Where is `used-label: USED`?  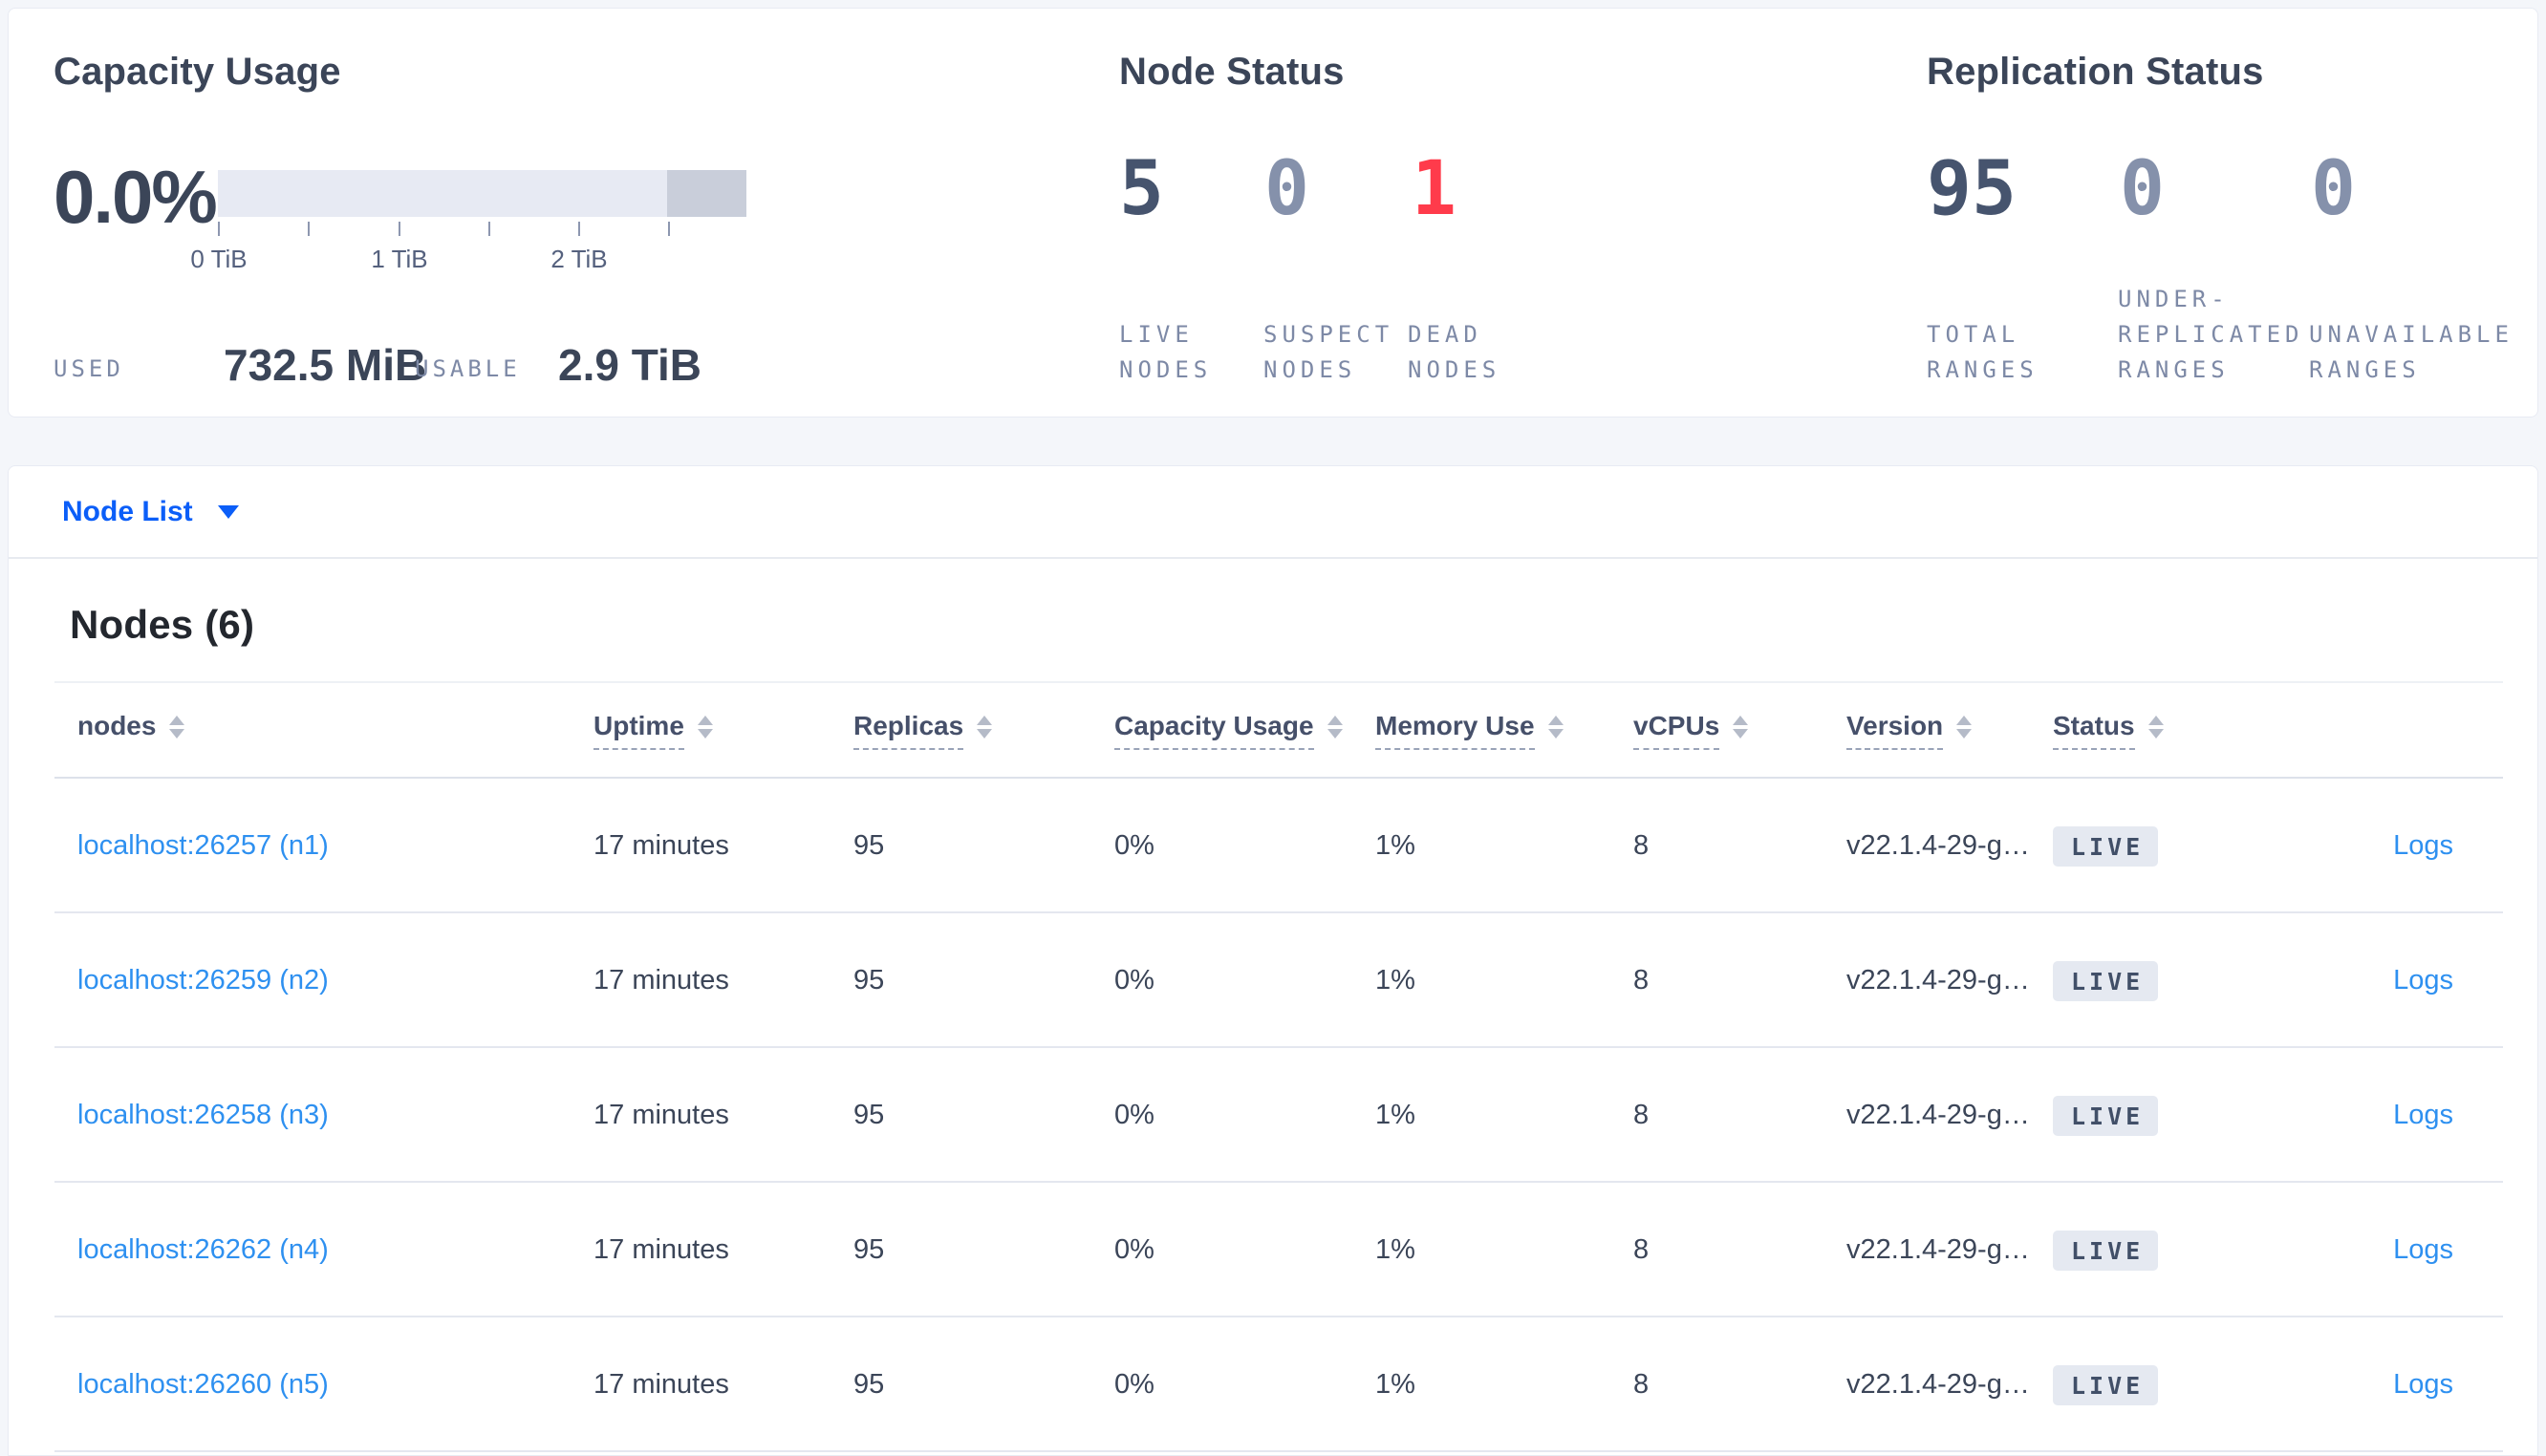 used-label: USED is located at coordinates (89, 368).